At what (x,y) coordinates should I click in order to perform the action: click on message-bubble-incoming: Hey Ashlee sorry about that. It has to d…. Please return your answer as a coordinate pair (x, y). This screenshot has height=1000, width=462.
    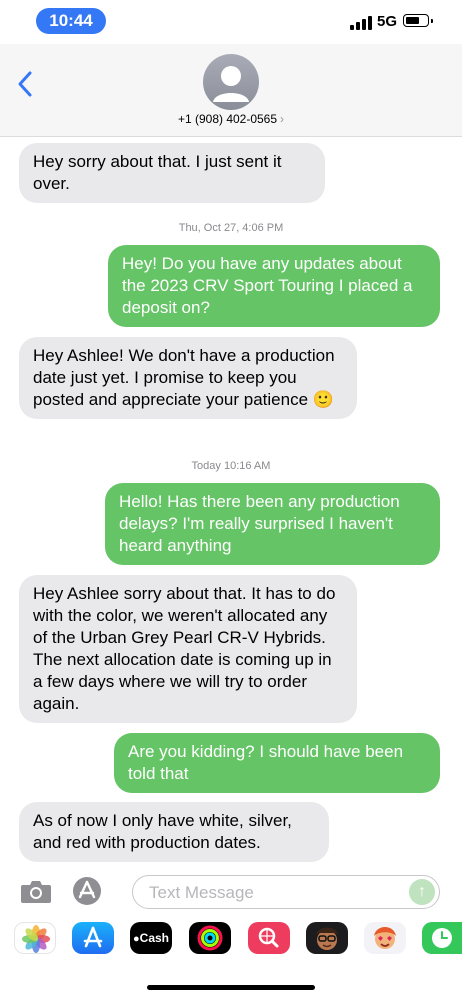
    Looking at the image, I should click on (188, 649).